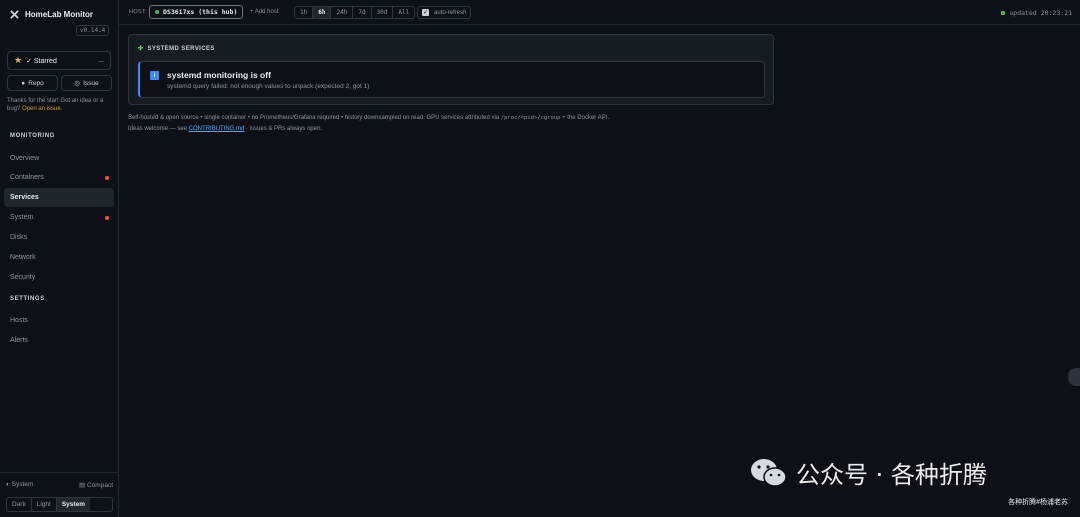 This screenshot has width=1080, height=517. Describe the element at coordinates (41, 61) in the screenshot. I see `starred-label: ✓ Starred` at that location.